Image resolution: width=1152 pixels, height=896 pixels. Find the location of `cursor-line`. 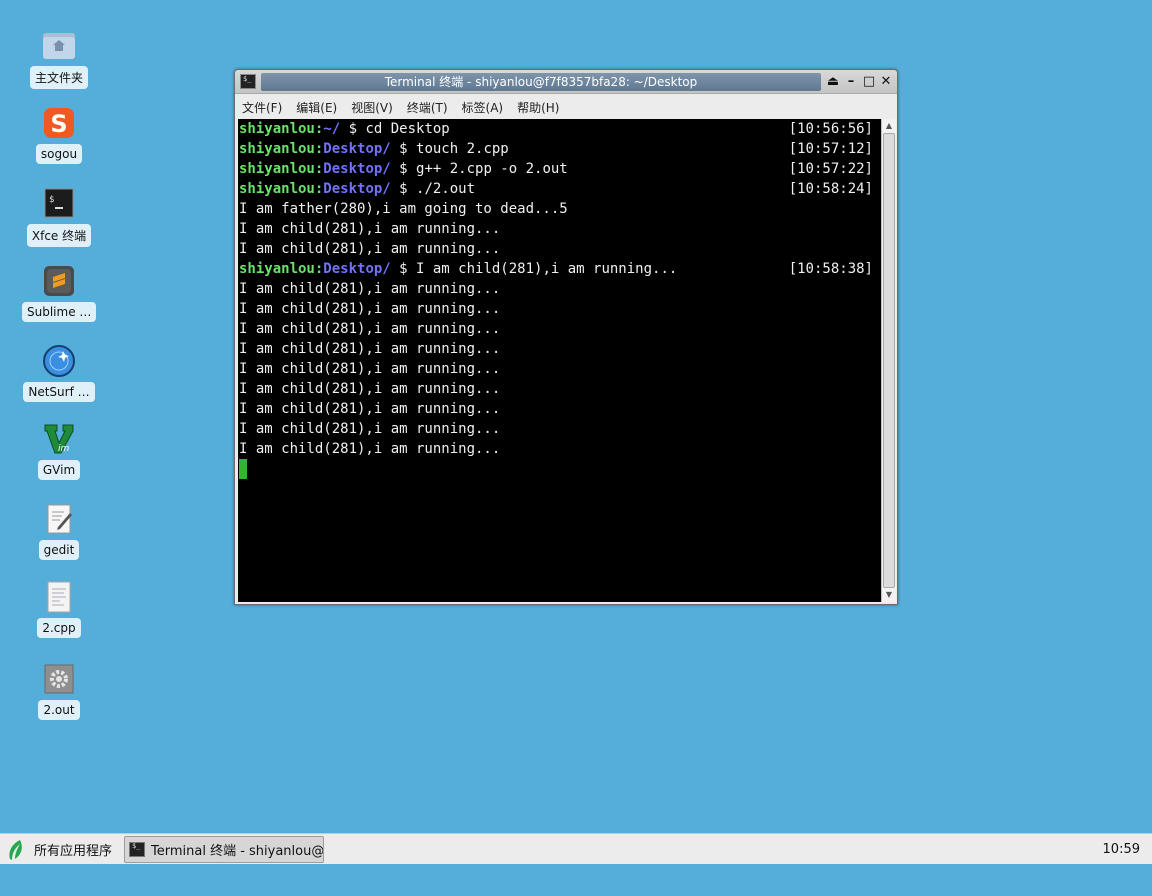

cursor-line is located at coordinates (560, 469).